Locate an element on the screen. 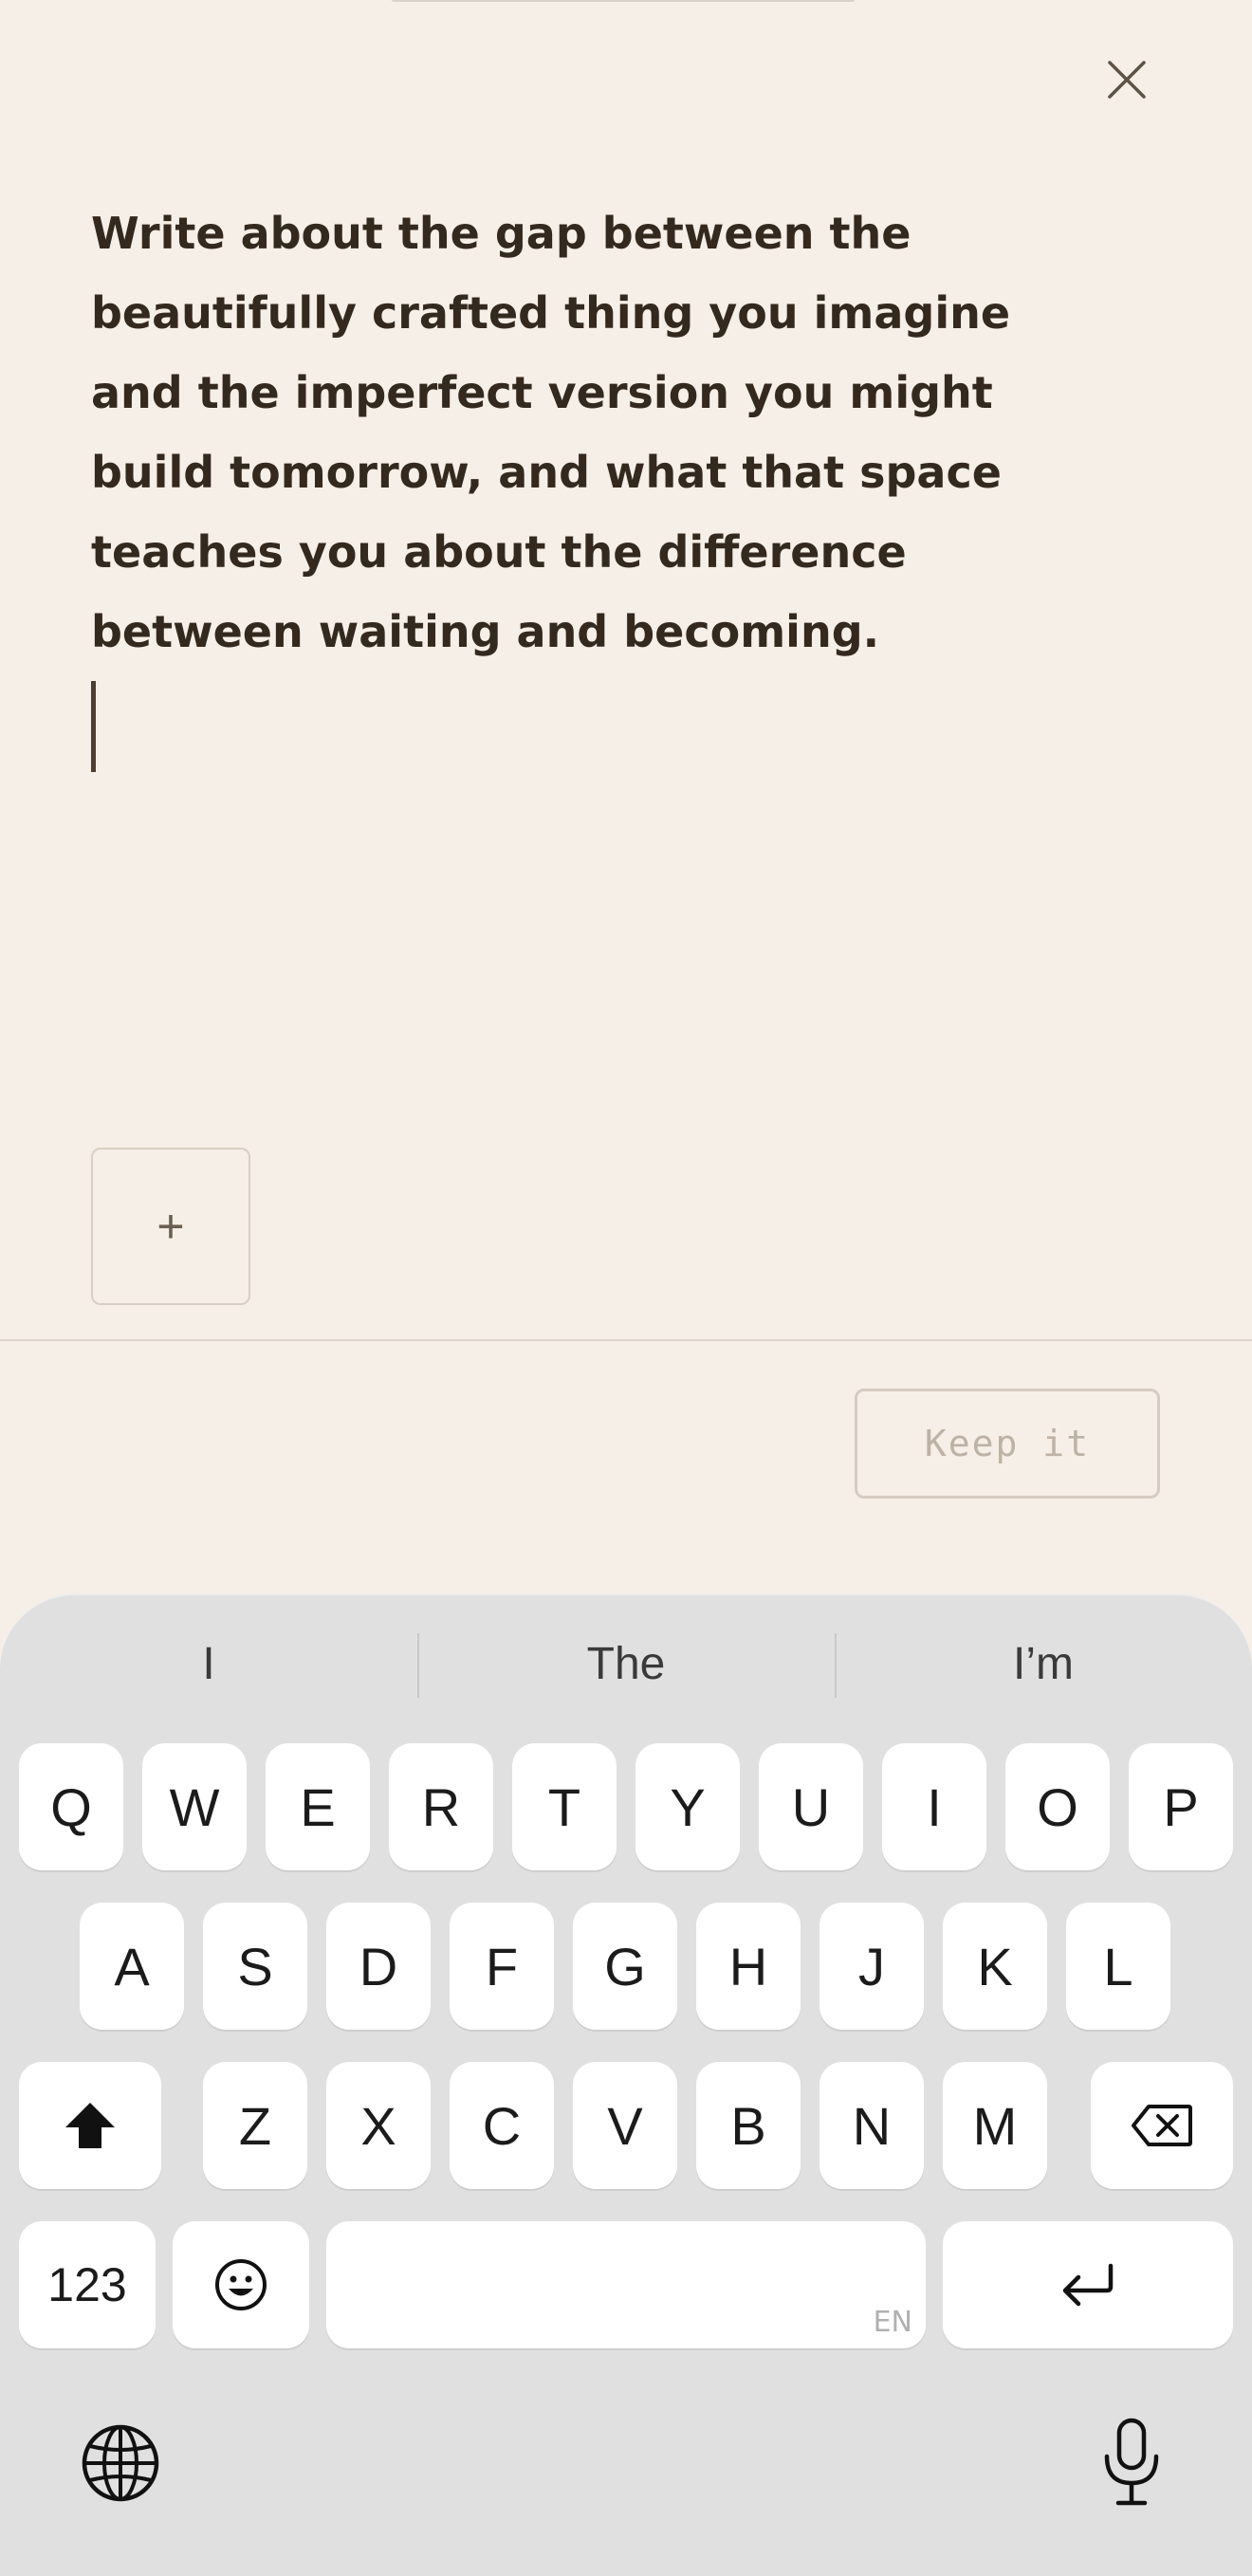 This screenshot has height=2576, width=1252. key-label: M is located at coordinates (995, 2125).